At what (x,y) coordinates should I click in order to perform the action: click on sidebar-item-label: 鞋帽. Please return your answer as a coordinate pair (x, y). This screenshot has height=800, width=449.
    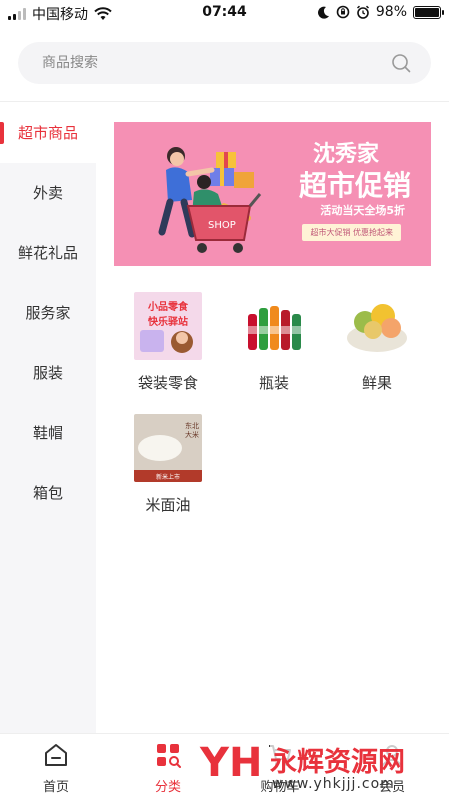
    Looking at the image, I should click on (47, 433).